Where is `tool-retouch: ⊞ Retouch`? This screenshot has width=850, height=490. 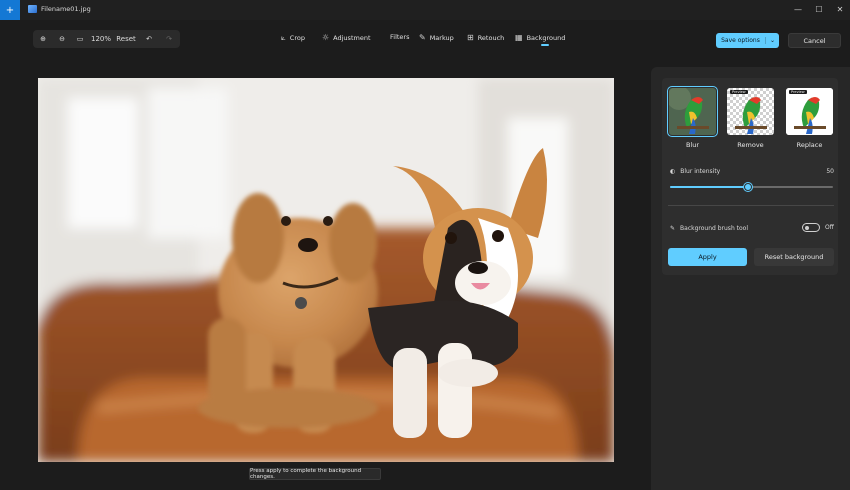 tool-retouch: ⊞ Retouch is located at coordinates (485, 37).